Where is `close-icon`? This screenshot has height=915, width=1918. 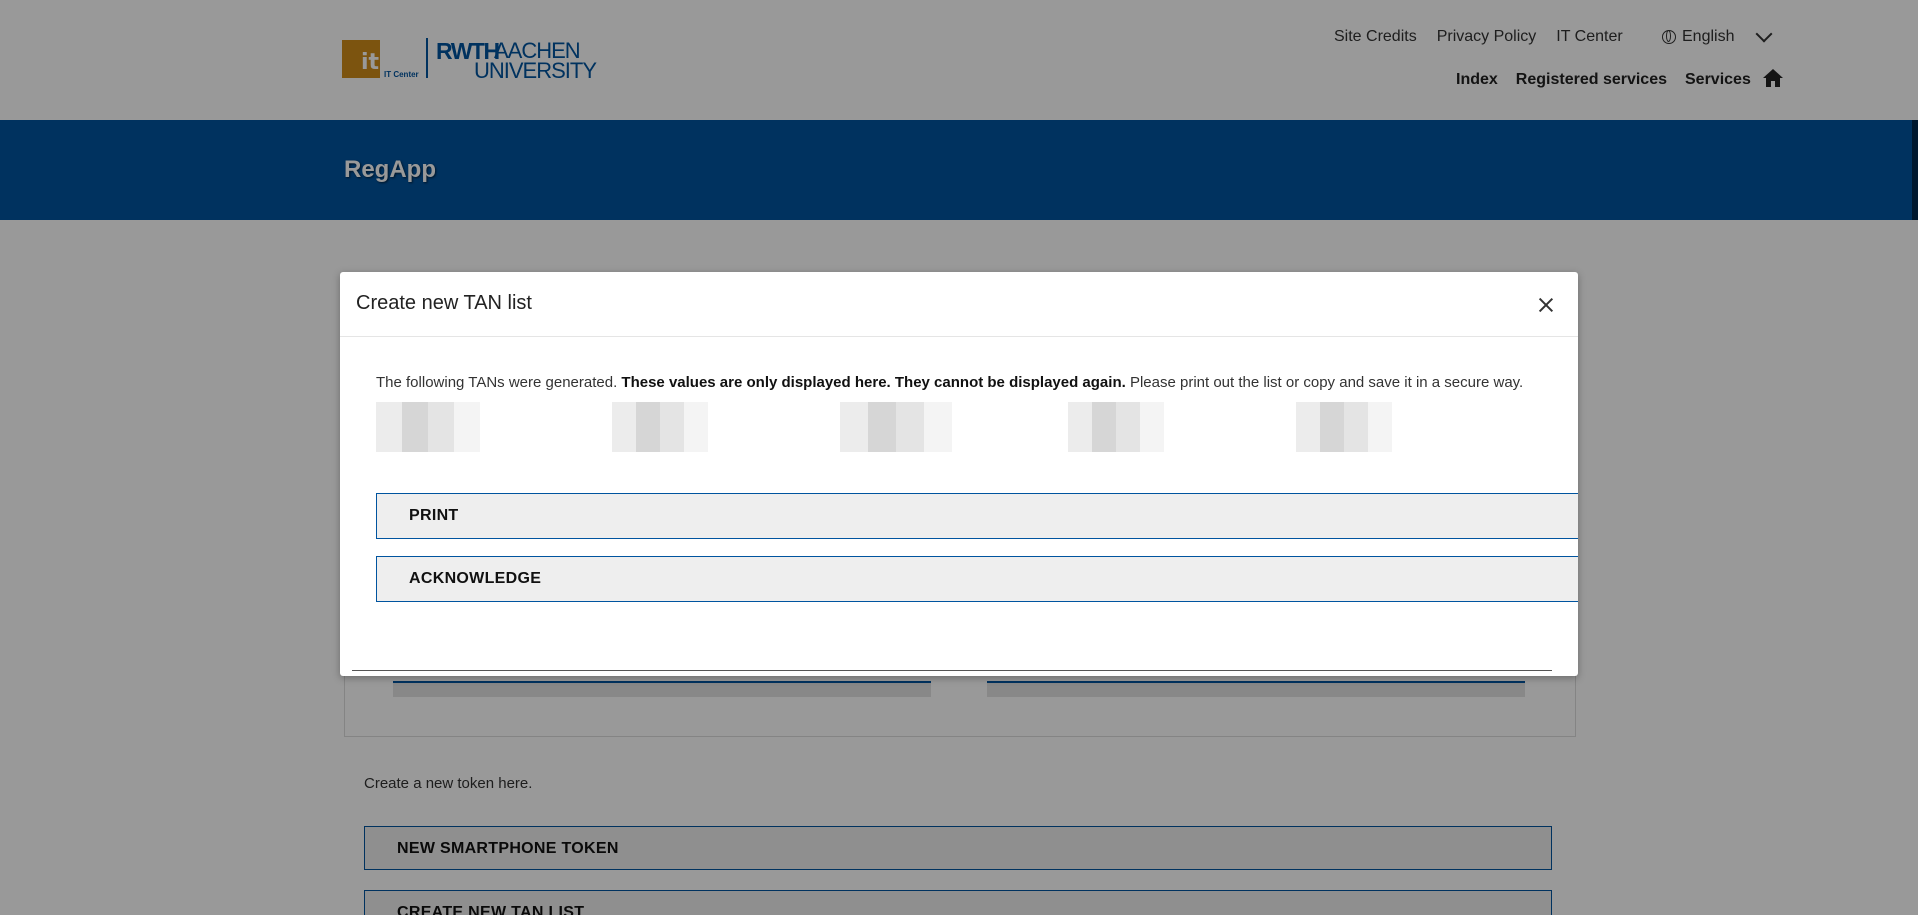 close-icon is located at coordinates (1546, 304).